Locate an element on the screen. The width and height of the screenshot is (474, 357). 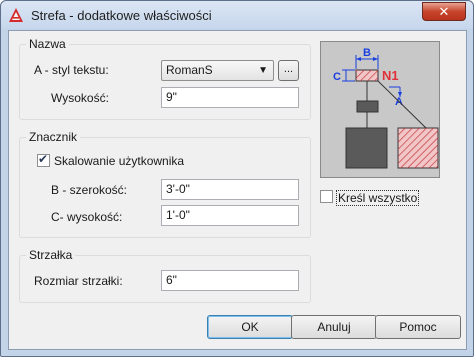
text-style-label: A - styl tekstu: is located at coordinates (71, 70).